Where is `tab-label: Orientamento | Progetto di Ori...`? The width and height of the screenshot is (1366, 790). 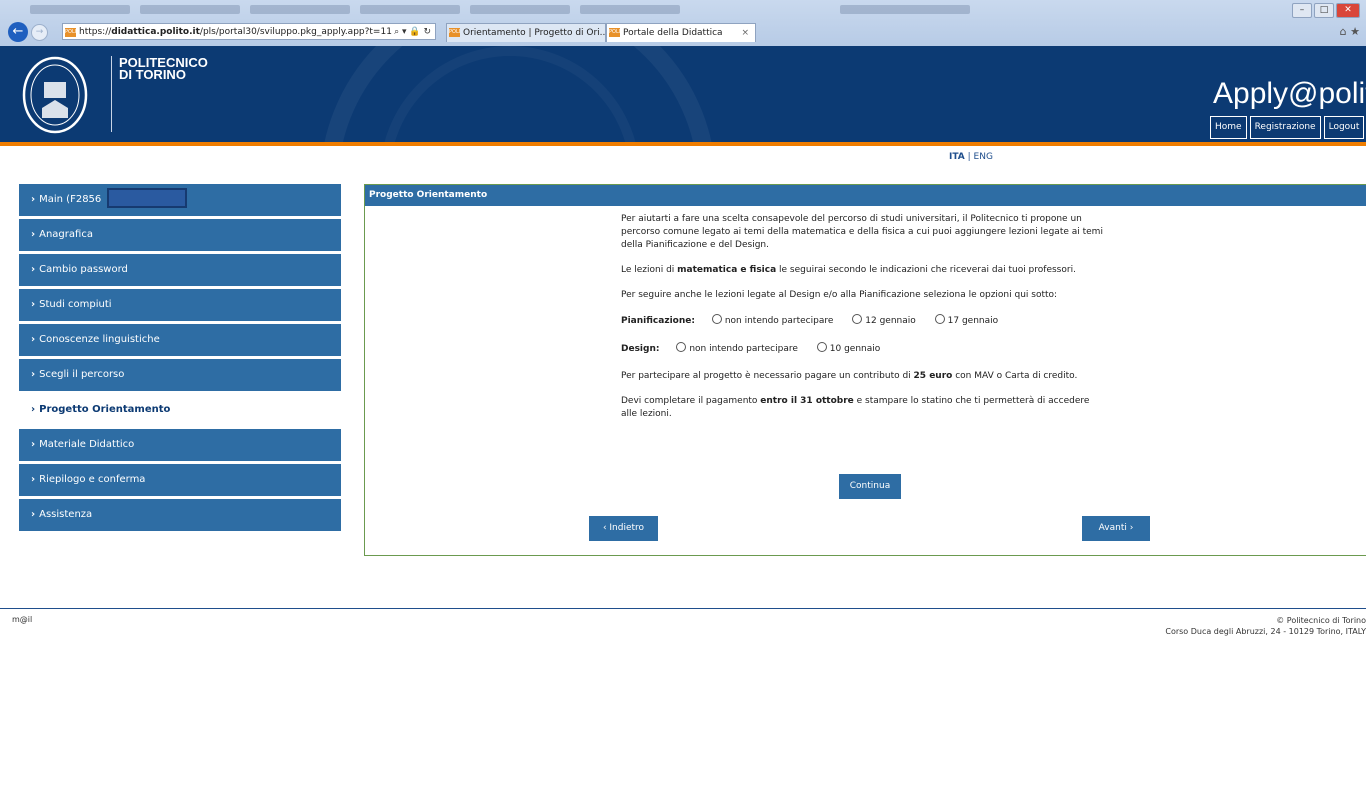
tab-label: Orientamento | Progetto di Ori... is located at coordinates (534, 33).